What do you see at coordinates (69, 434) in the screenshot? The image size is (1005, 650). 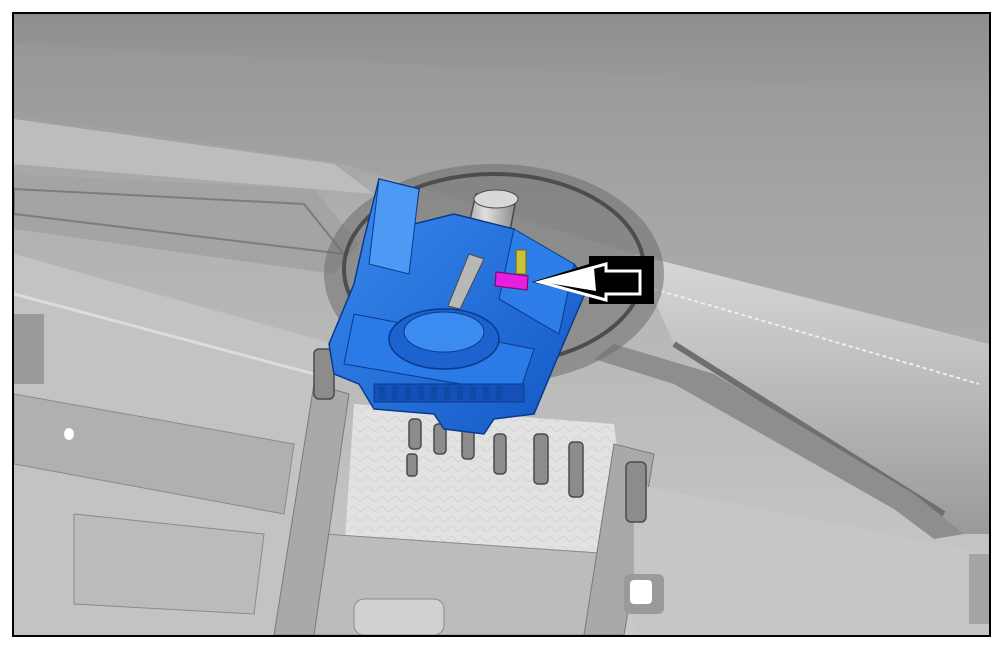 I see `indicator-dot` at bounding box center [69, 434].